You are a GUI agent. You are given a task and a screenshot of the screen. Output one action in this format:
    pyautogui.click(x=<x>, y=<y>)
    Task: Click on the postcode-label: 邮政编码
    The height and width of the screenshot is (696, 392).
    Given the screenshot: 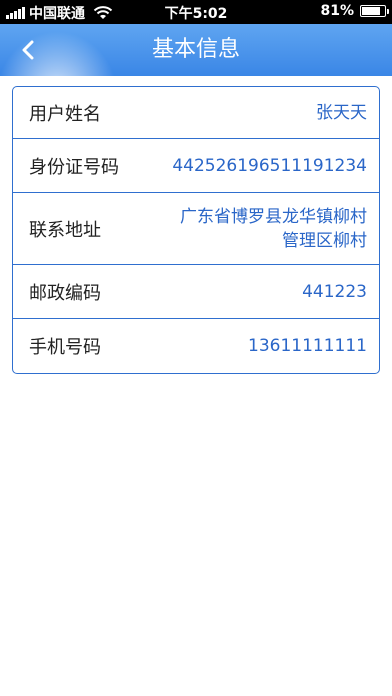 What is the action you would take?
    pyautogui.click(x=65, y=293)
    